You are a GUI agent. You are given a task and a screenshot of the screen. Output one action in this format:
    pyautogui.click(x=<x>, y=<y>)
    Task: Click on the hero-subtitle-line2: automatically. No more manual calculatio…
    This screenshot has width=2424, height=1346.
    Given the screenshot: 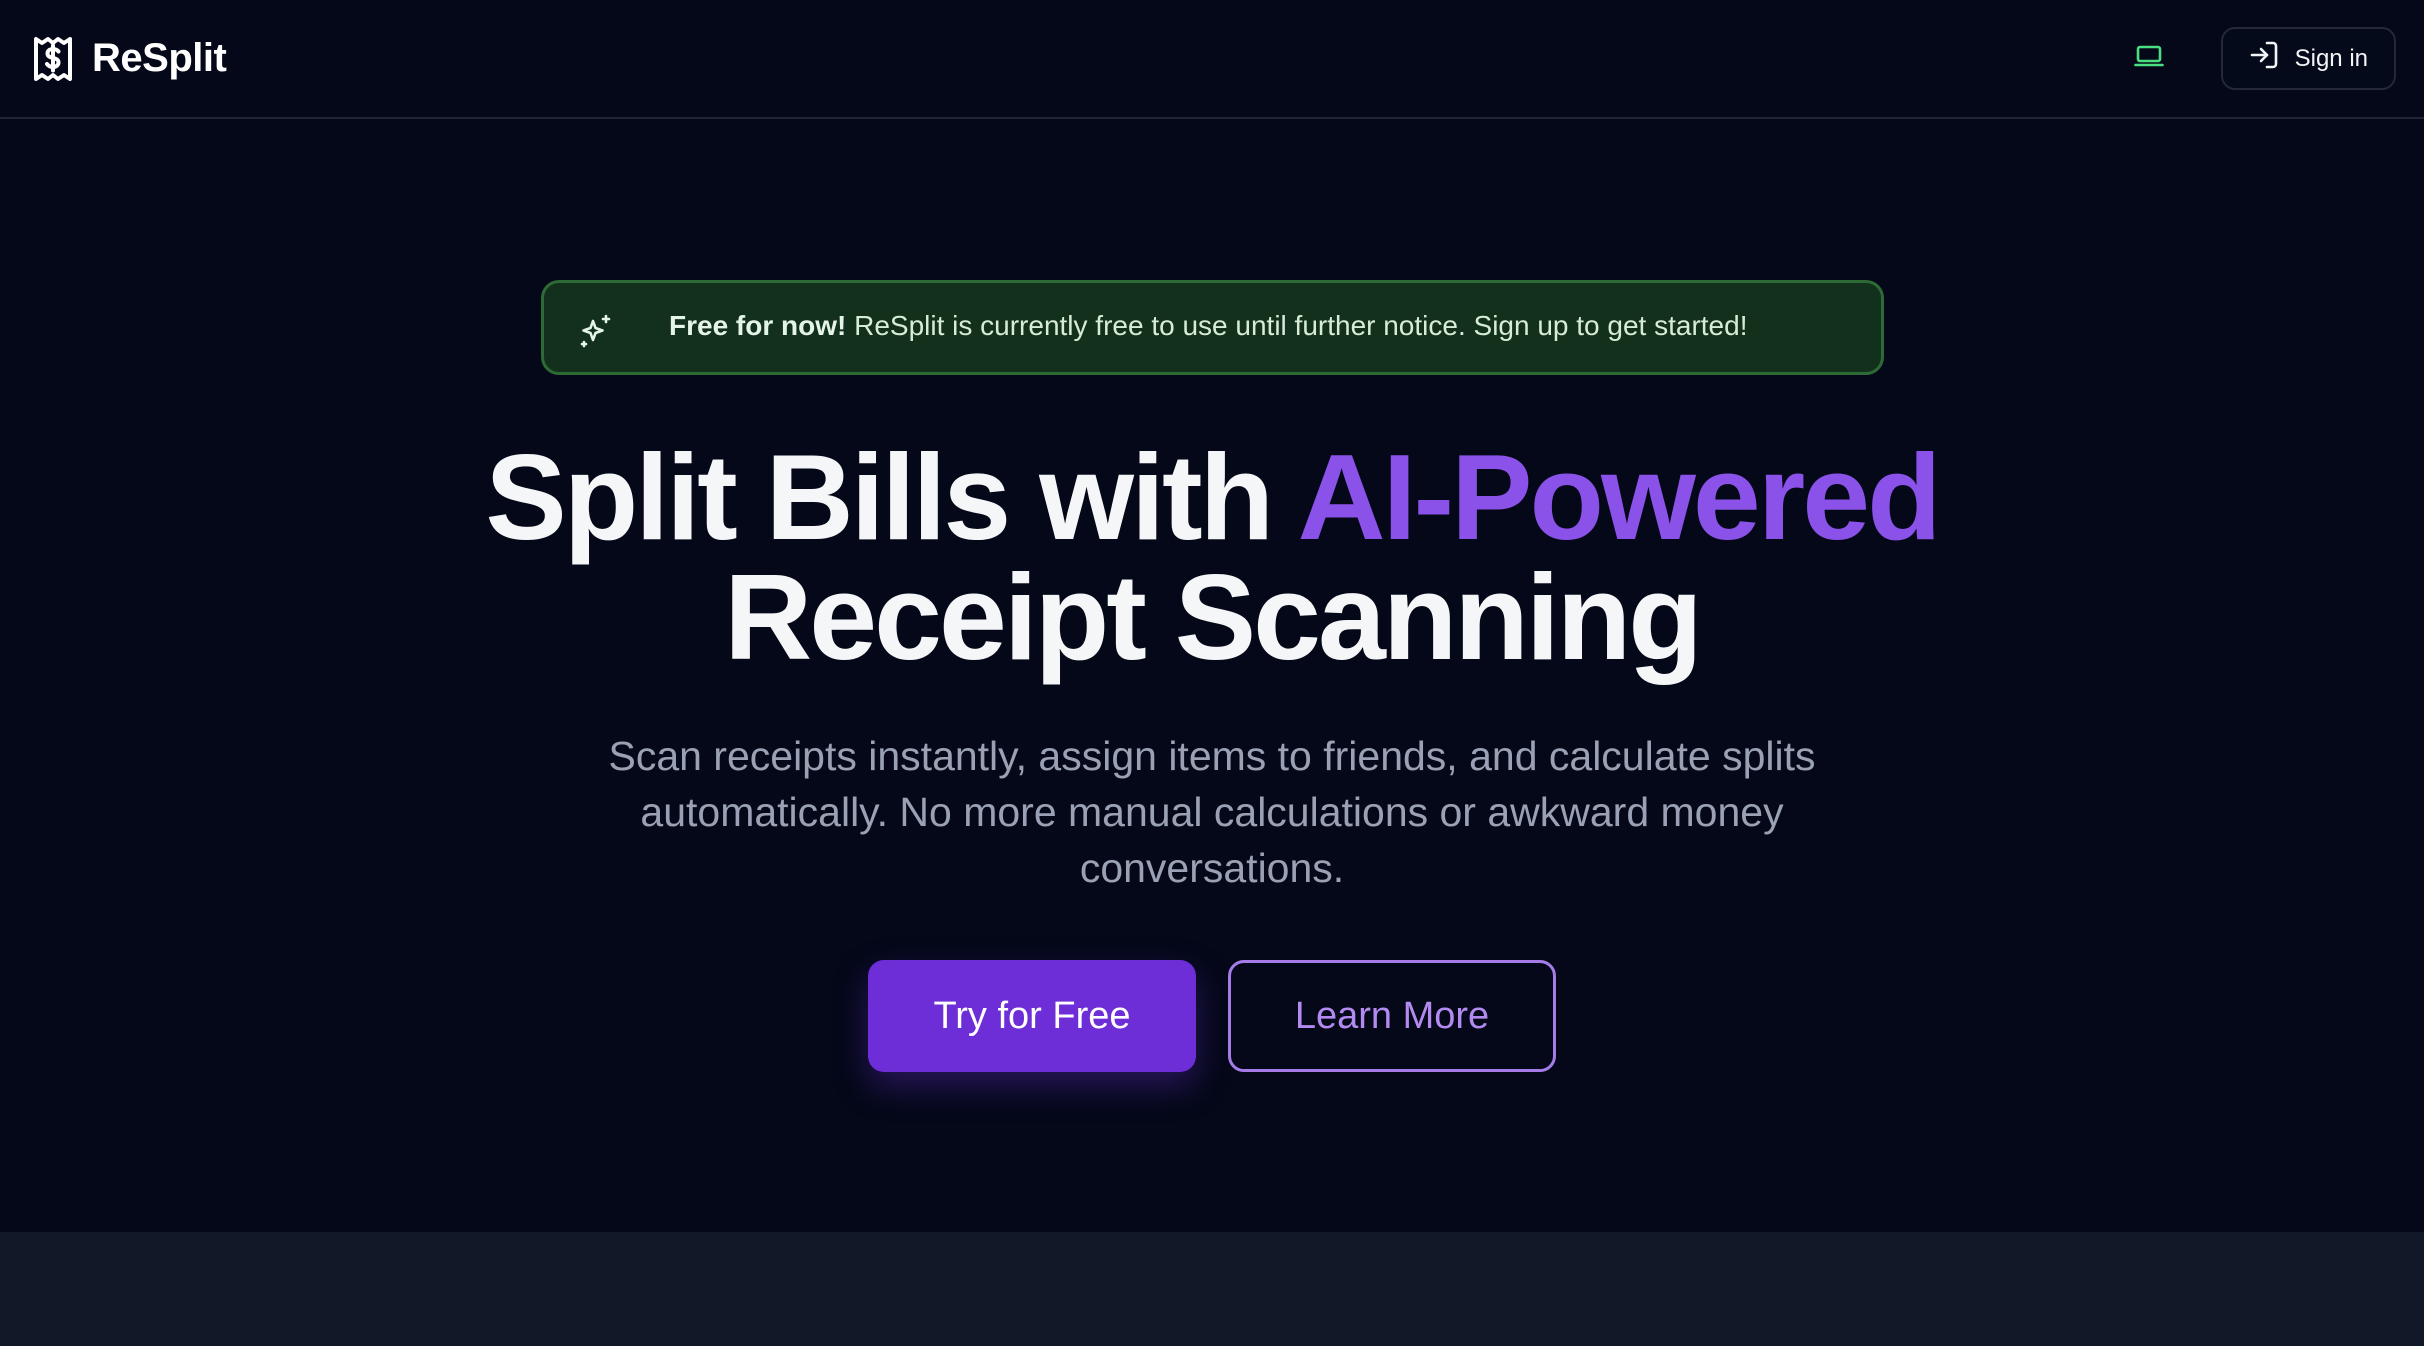 What is the action you would take?
    pyautogui.click(x=1212, y=812)
    